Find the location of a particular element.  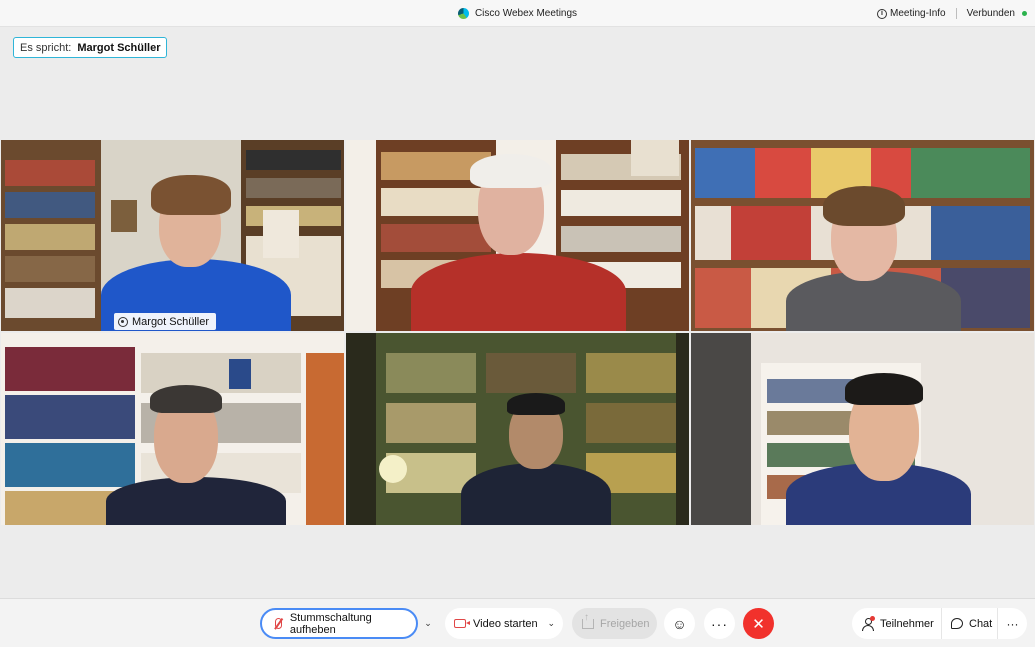

participant-name-label: Margot Schüller is located at coordinates (165, 321).